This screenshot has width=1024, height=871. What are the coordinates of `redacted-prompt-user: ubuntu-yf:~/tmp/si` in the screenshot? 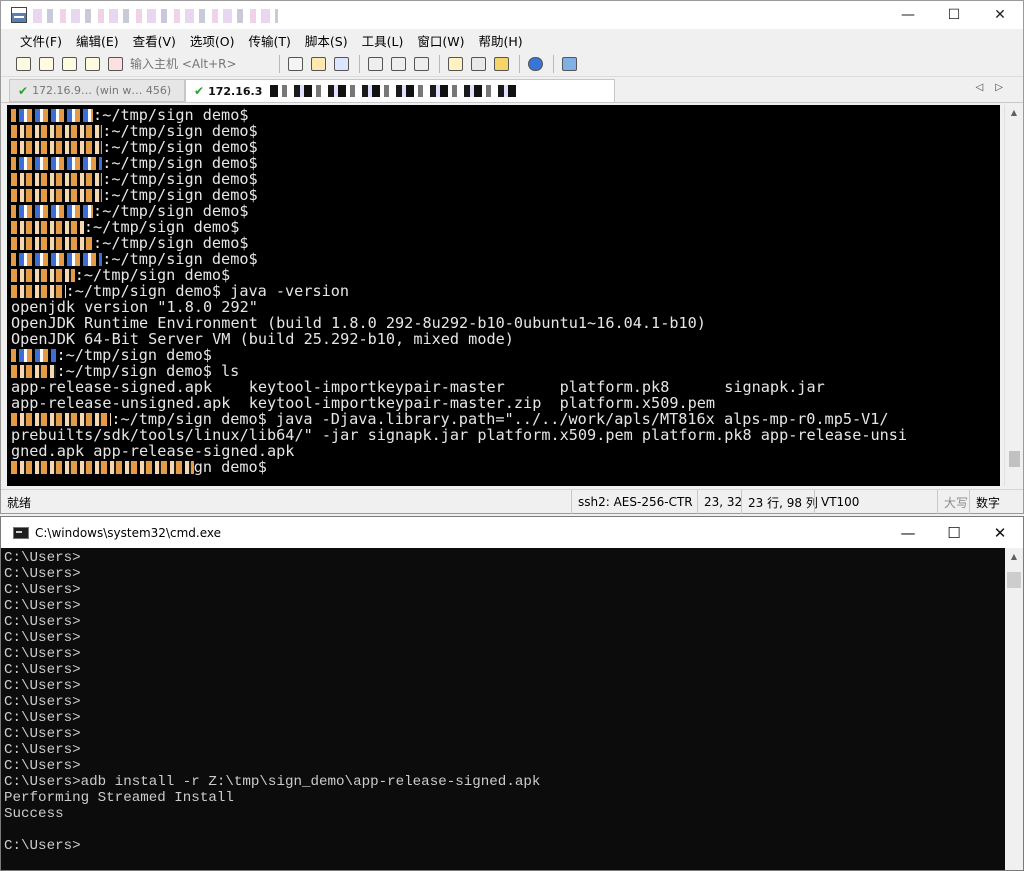 It's located at (102, 467).